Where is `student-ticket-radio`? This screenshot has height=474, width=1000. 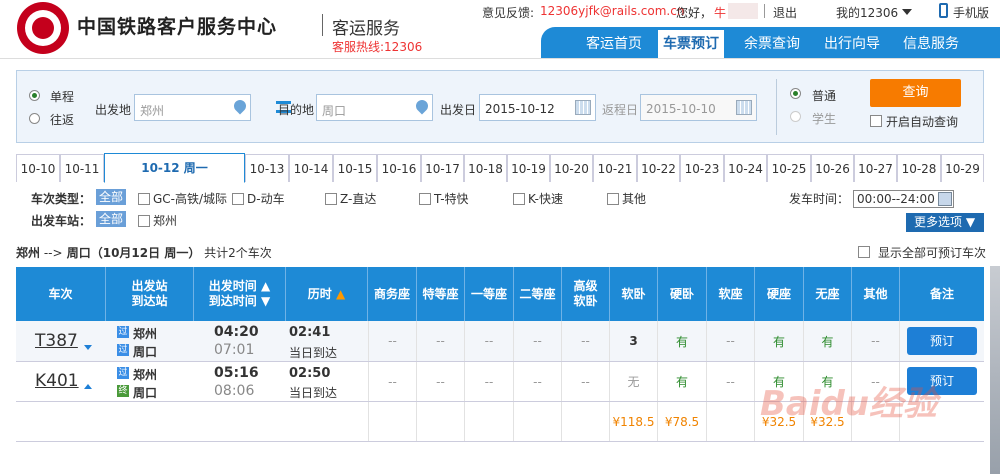 student-ticket-radio is located at coordinates (795, 116).